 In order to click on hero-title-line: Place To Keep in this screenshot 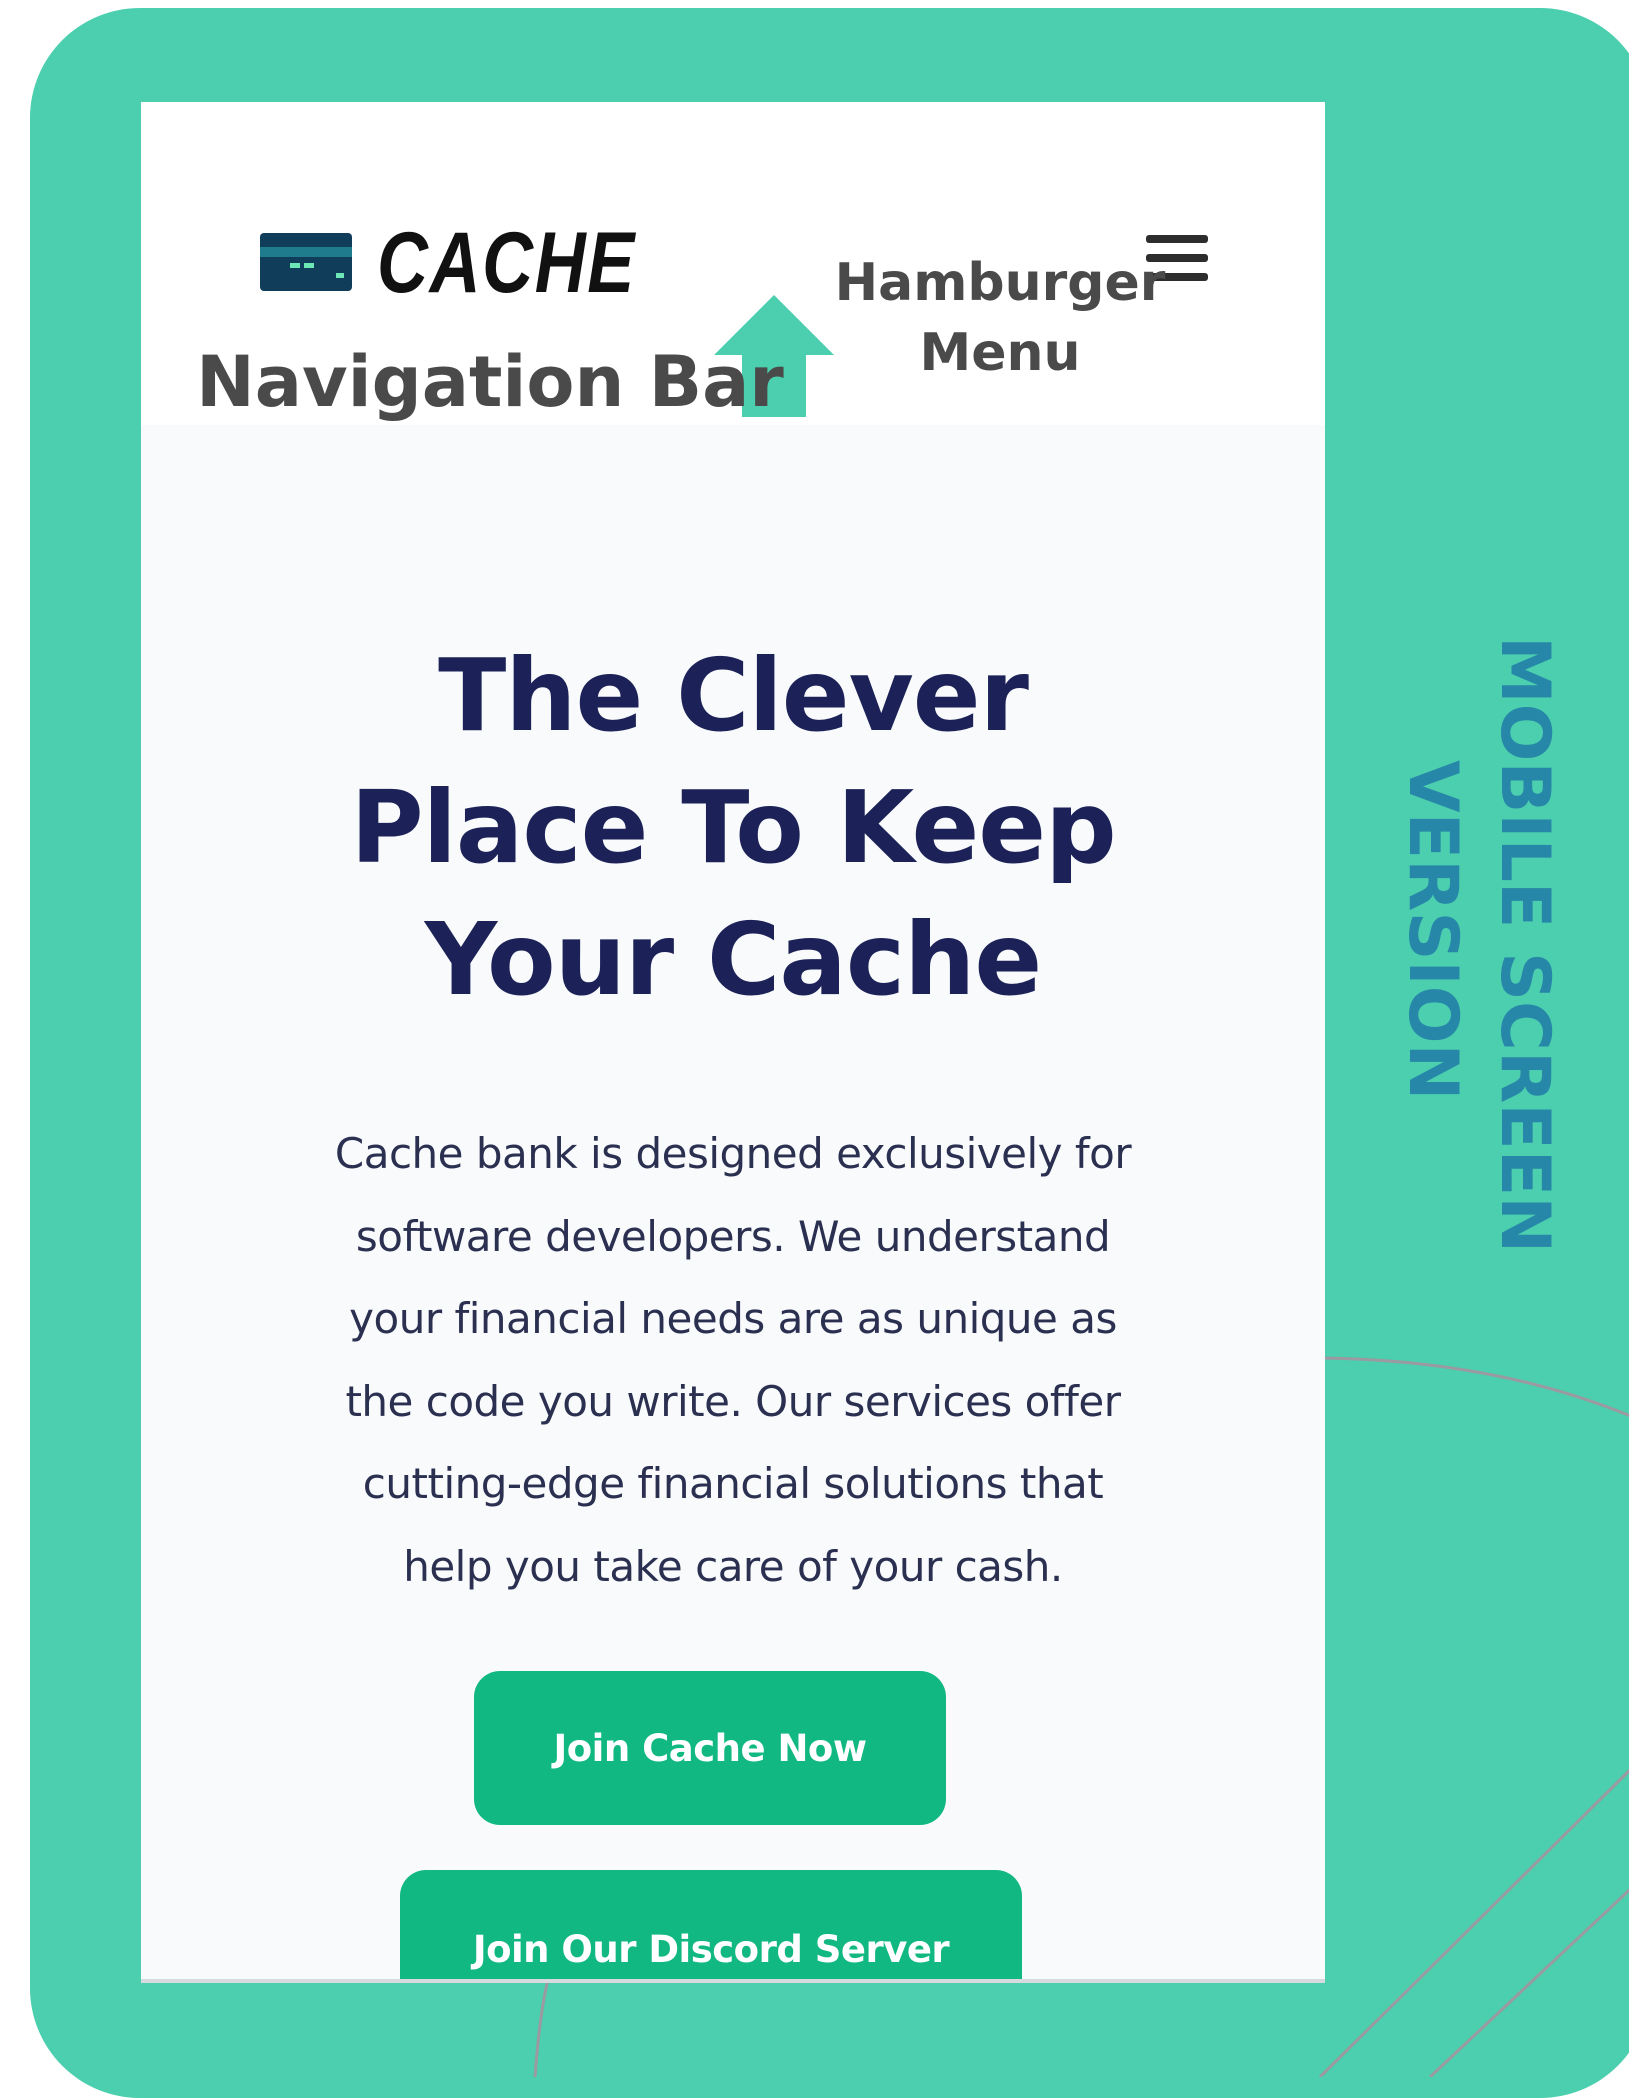, I will do `click(733, 827)`.